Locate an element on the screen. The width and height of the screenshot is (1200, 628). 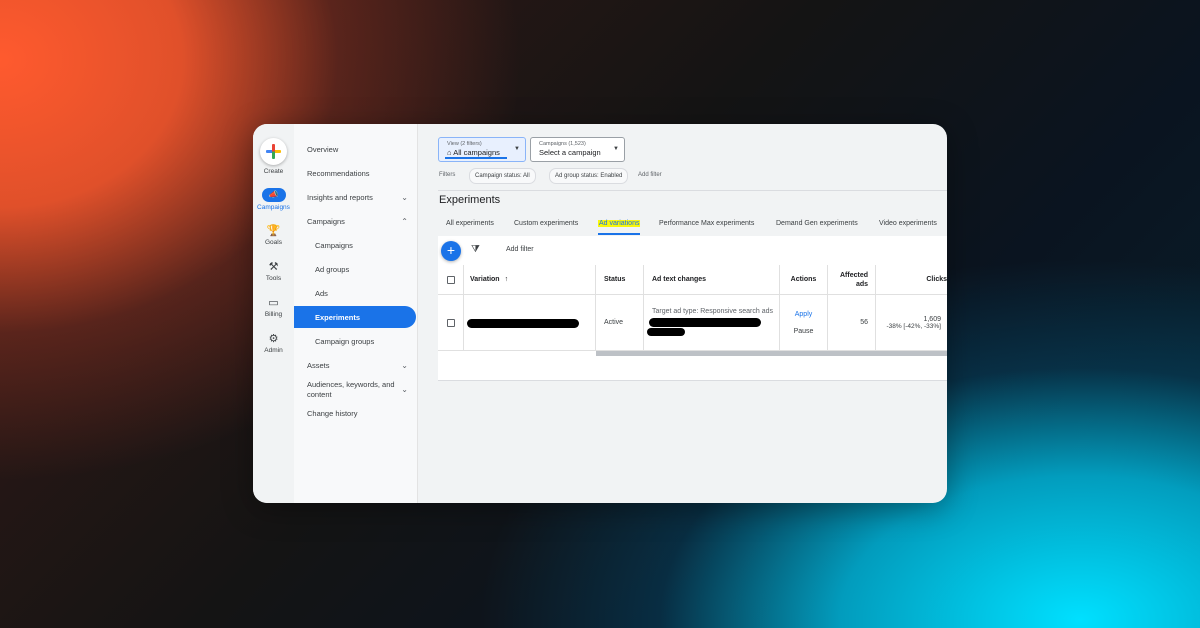
tab-label: Performance Max experiments is located at coordinates (707, 223).